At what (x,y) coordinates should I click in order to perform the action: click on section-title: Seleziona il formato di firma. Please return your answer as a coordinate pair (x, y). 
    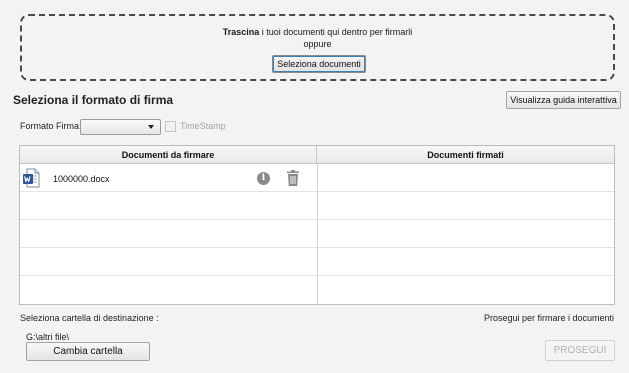
    Looking at the image, I should click on (93, 100).